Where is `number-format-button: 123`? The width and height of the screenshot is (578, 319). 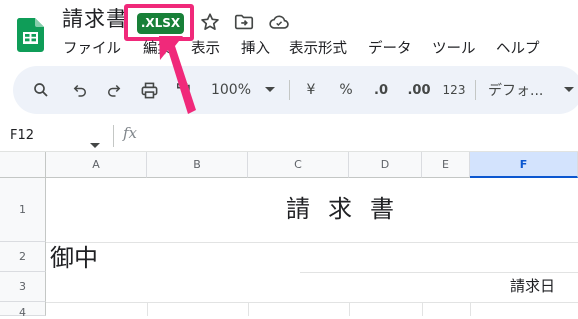 number-format-button: 123 is located at coordinates (454, 90).